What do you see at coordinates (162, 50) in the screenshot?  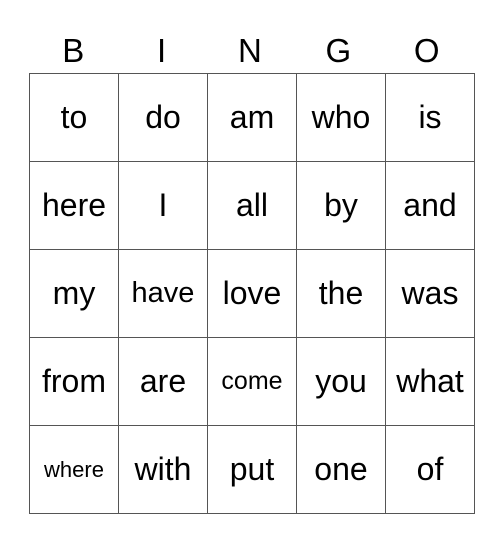 I see `header-letter-i: I` at bounding box center [162, 50].